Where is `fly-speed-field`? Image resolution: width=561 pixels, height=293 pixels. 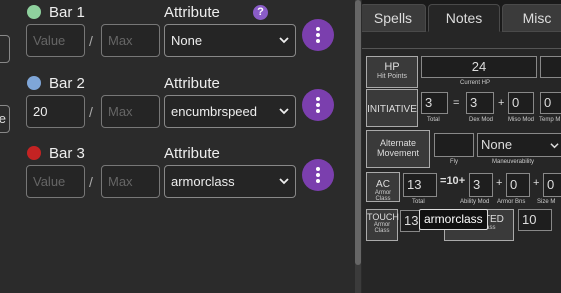 fly-speed-field is located at coordinates (454, 145).